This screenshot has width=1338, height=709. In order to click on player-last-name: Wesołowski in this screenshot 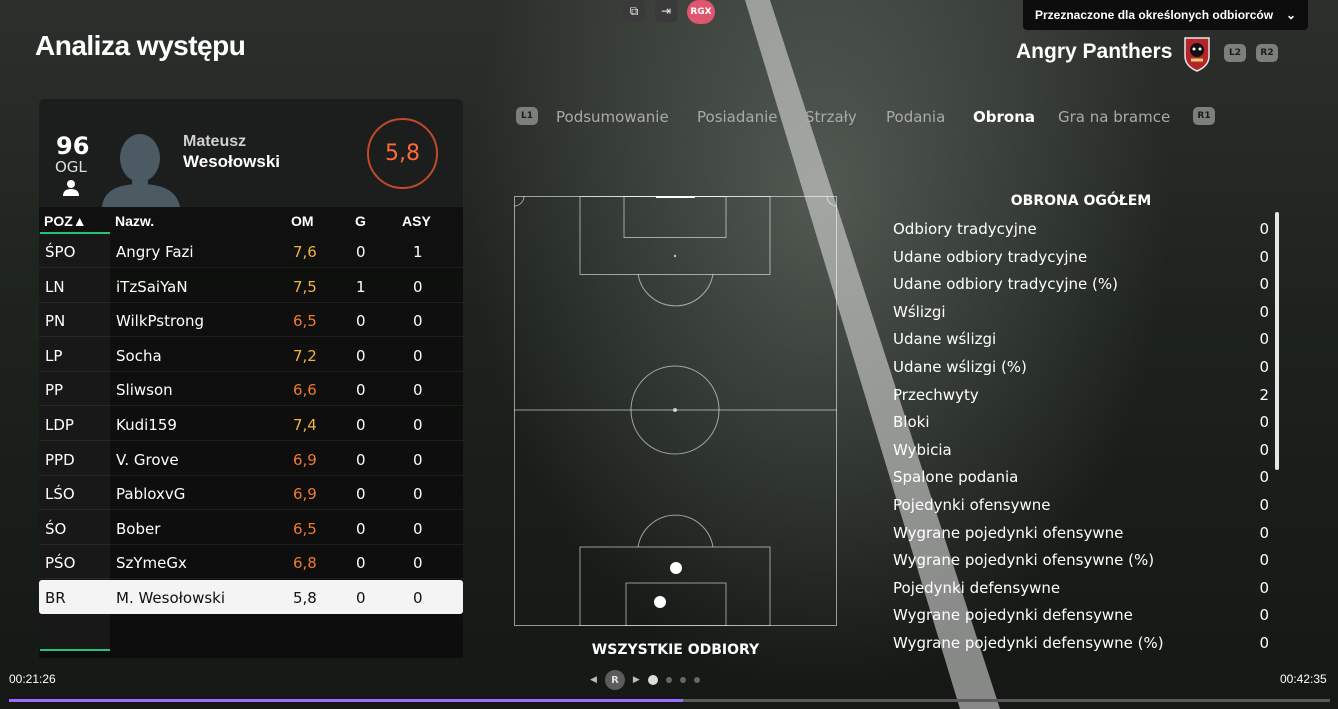, I will do `click(231, 161)`.